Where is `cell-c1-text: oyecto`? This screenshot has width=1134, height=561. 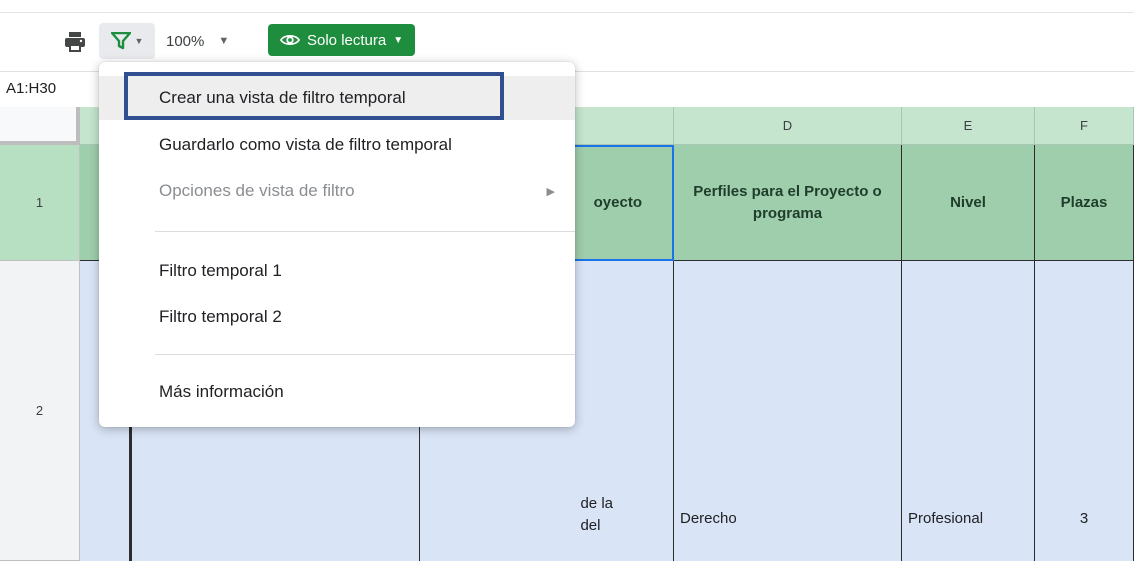 cell-c1-text: oyecto is located at coordinates (617, 202).